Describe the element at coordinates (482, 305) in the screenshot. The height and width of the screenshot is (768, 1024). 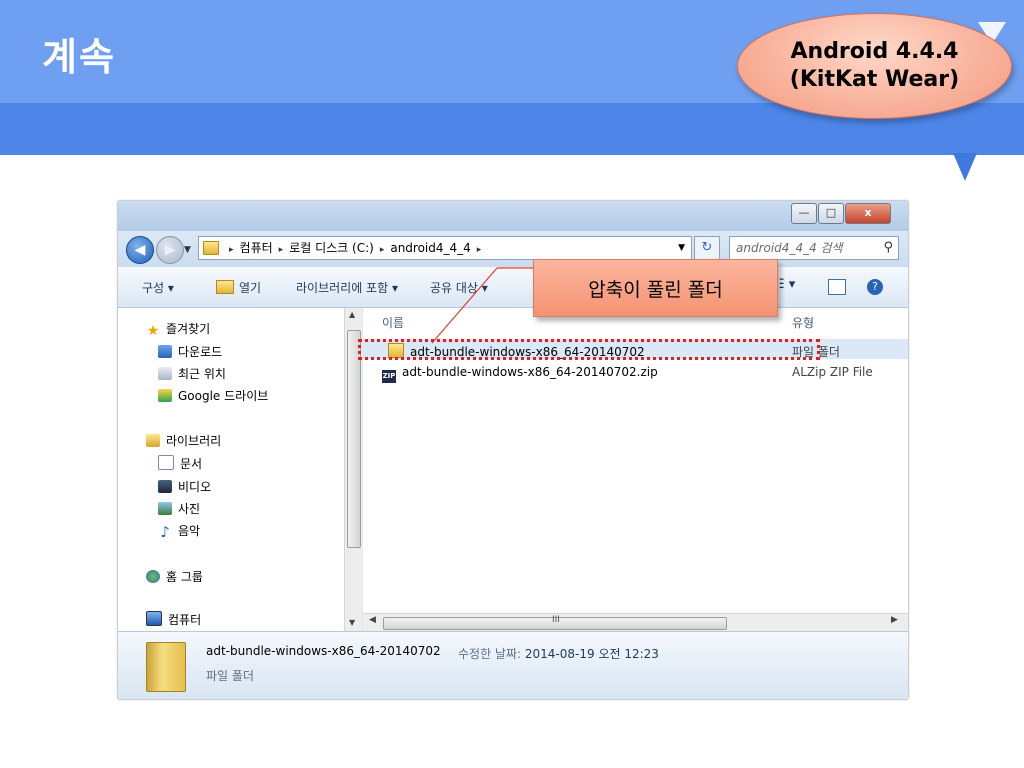
I see `callout-leader-line` at that location.